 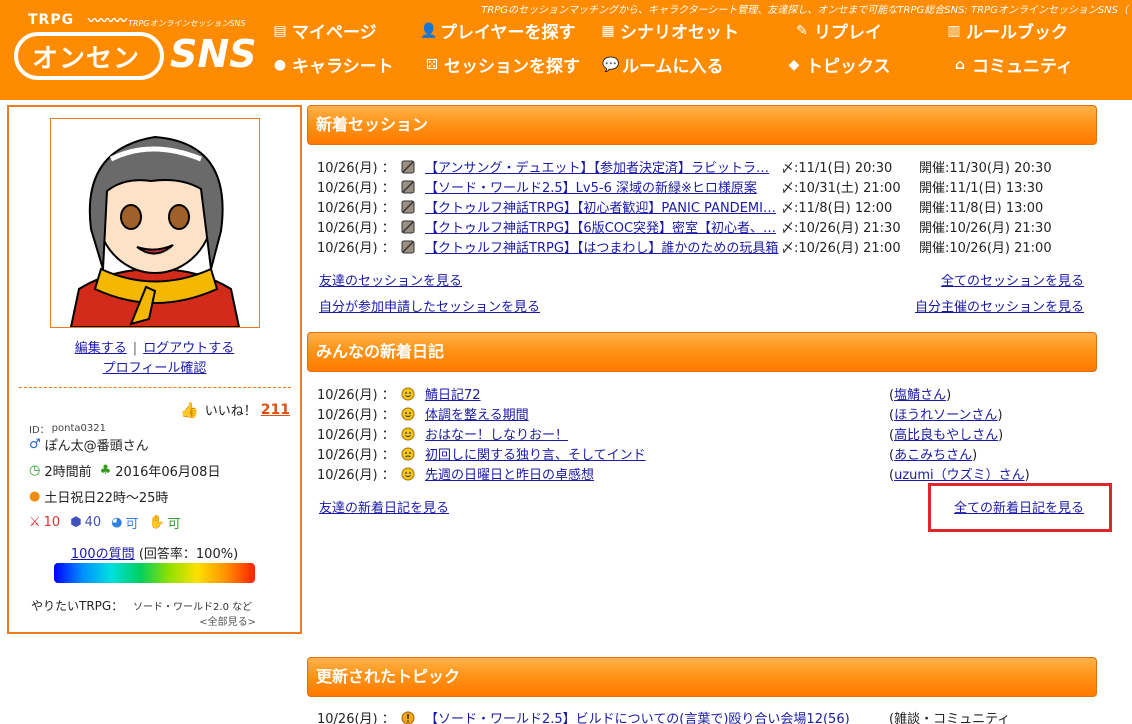 What do you see at coordinates (156, 522) in the screenshot?
I see `hand-icon: ✋` at bounding box center [156, 522].